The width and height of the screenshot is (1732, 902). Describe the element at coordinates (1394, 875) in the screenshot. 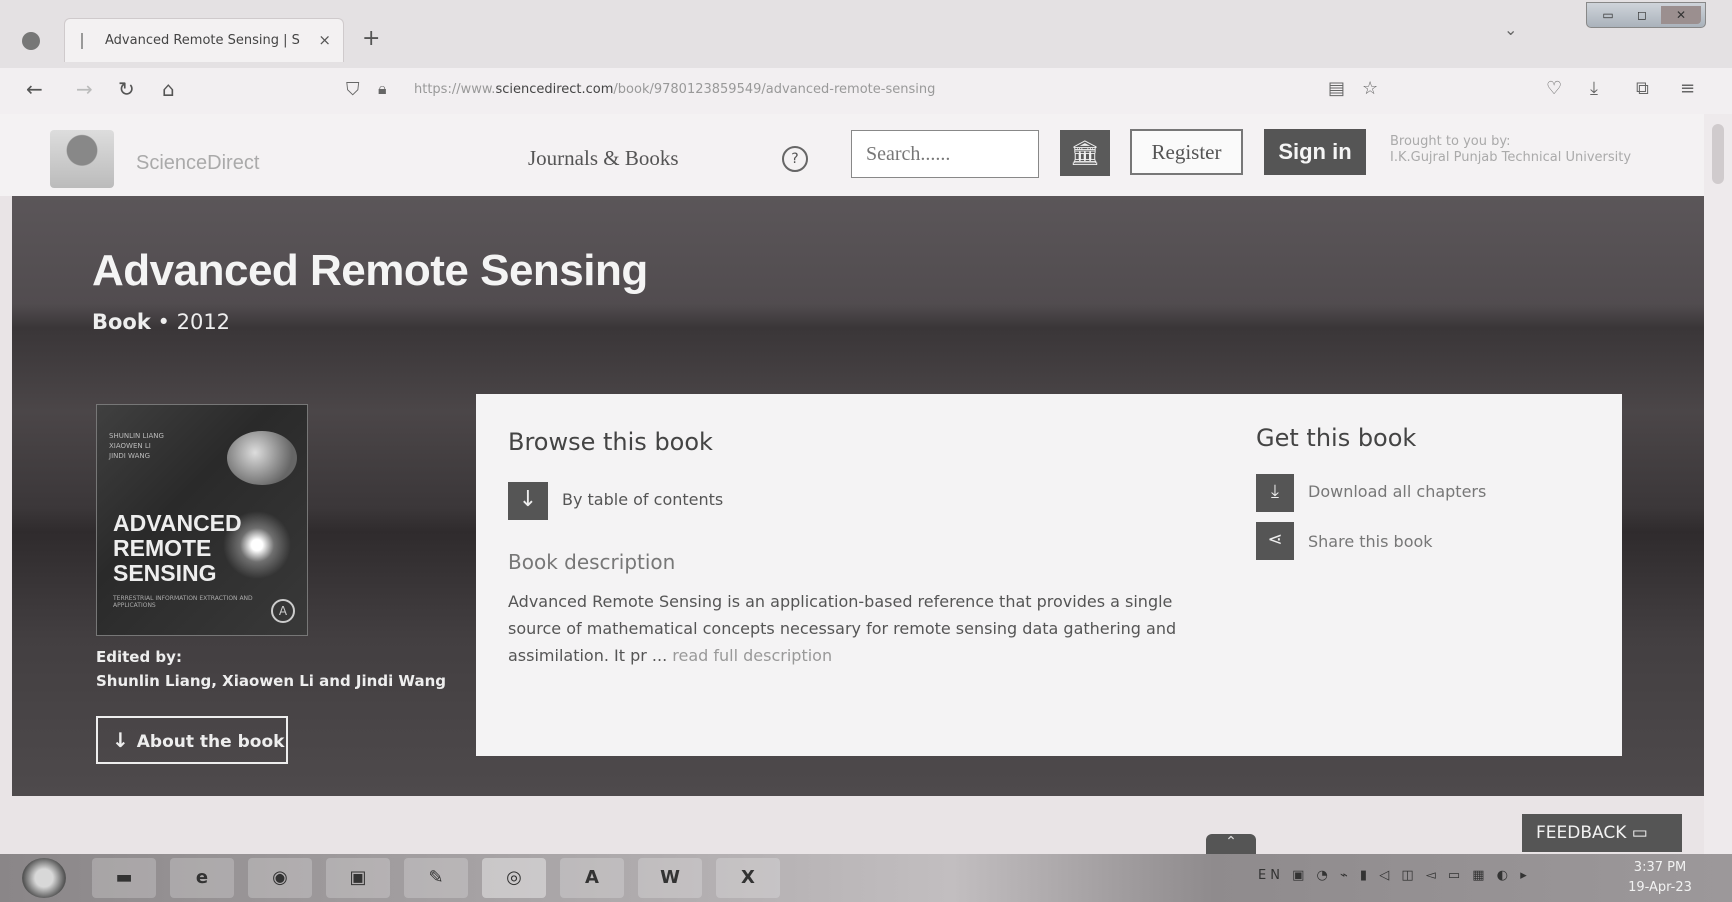

I see `system-tray: EN ▣ ◔ ⌁ ▮ ◁ ◫ ◅ ▭ ▦ ◐ ▸` at that location.